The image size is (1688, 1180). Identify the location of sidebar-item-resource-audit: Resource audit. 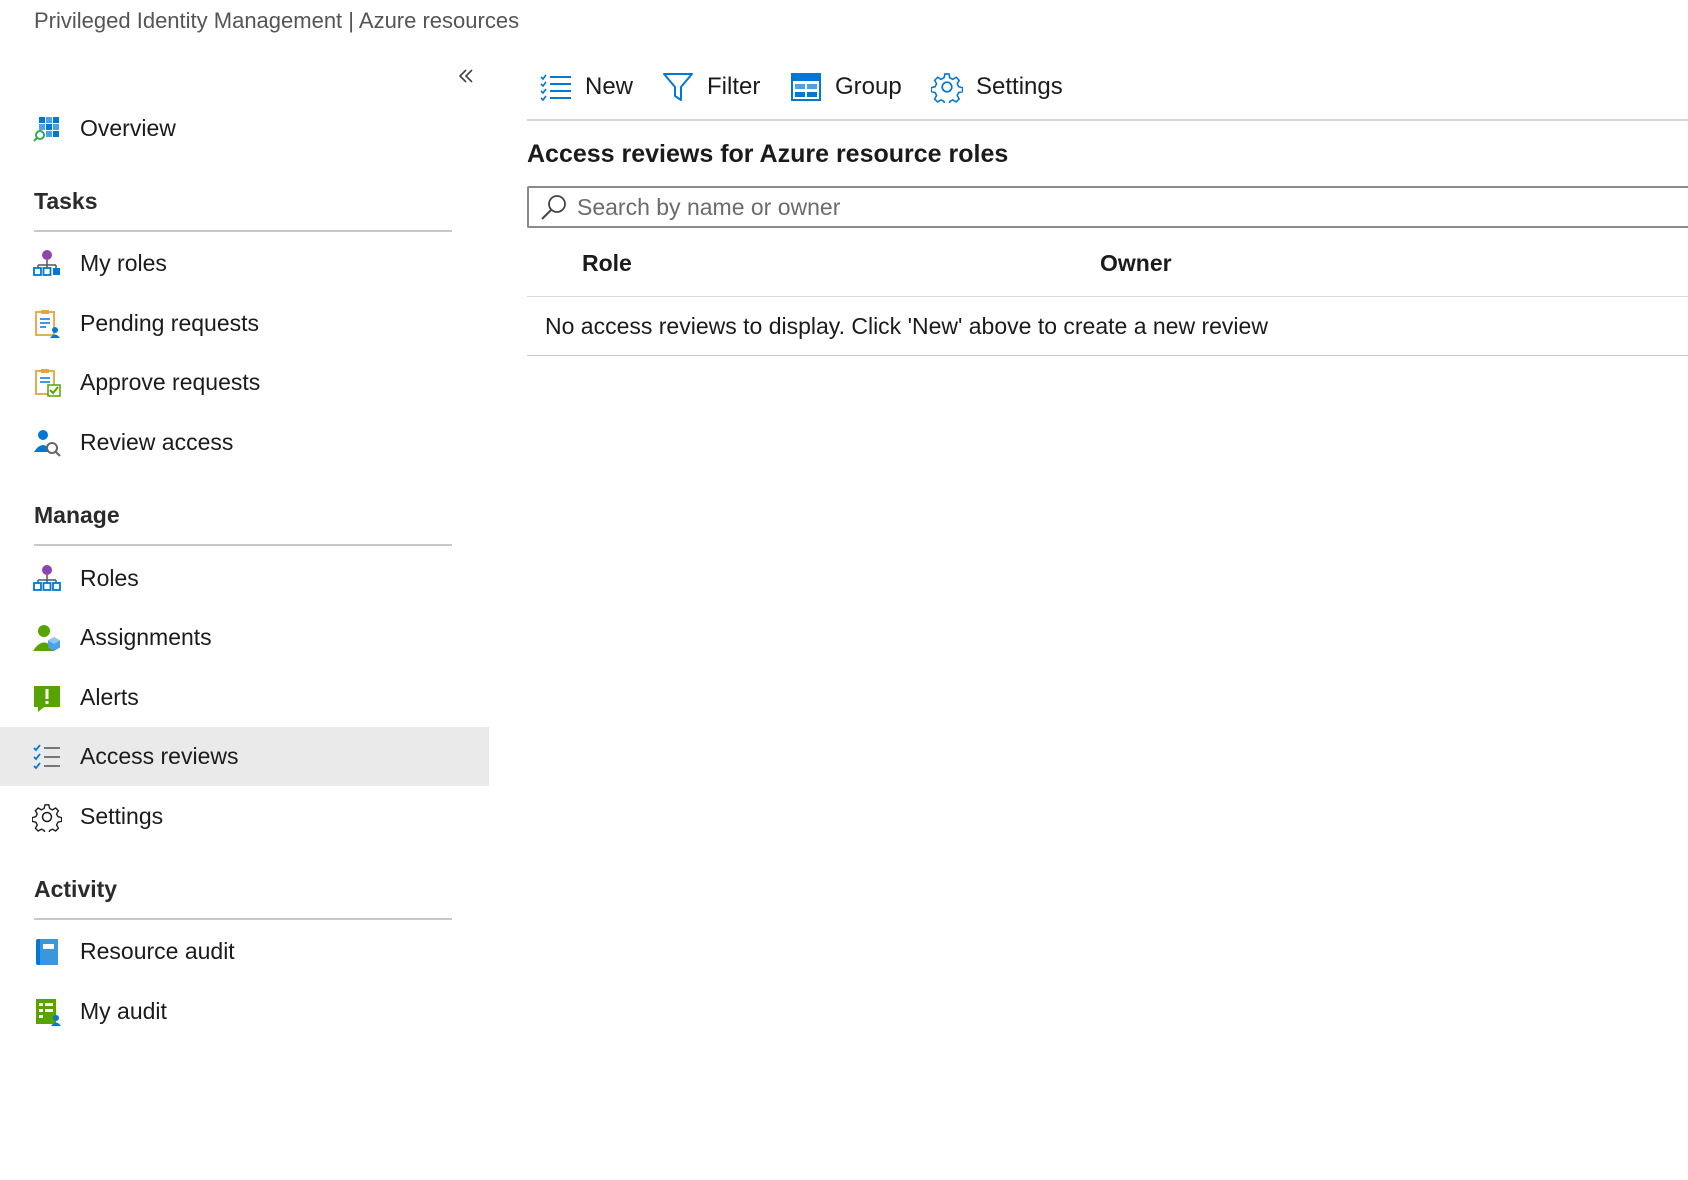
(244, 951).